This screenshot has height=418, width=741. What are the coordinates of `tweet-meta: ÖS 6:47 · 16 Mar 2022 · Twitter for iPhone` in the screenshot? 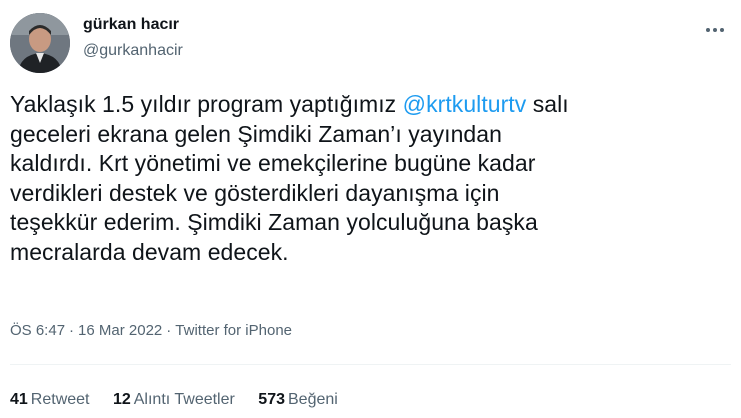 It's located at (151, 330).